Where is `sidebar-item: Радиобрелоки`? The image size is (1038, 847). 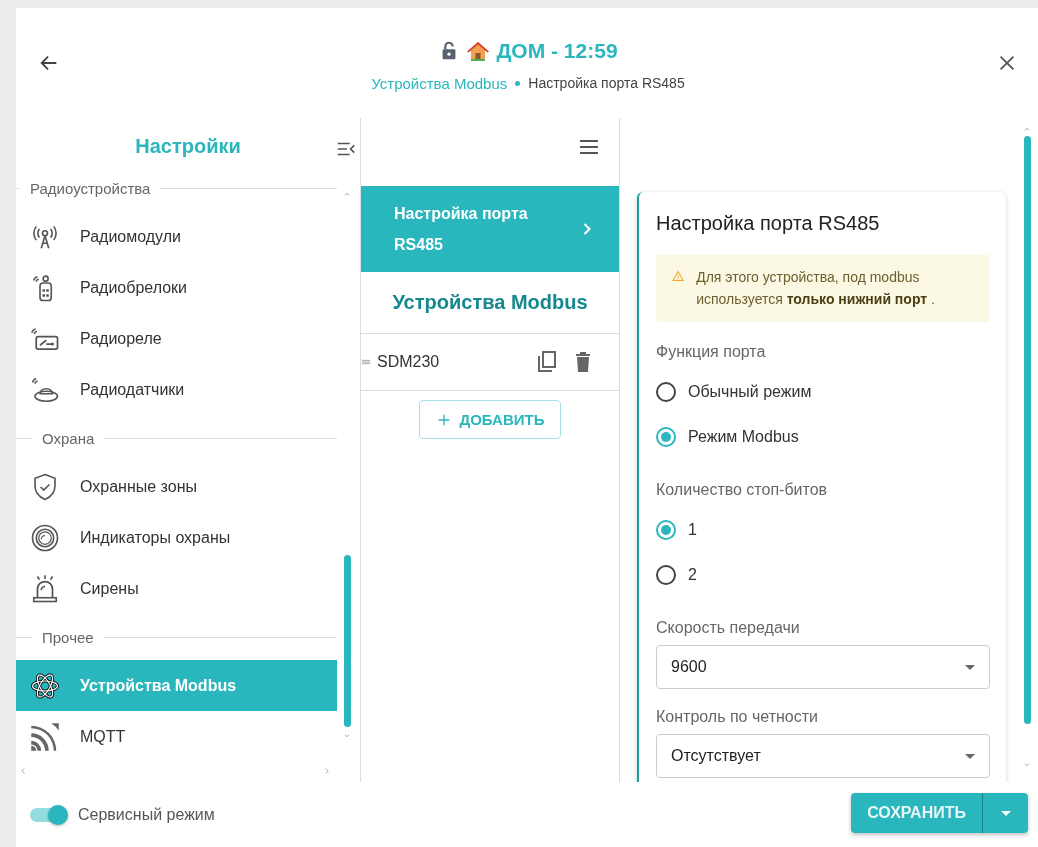
sidebar-item: Радиобрелоки is located at coordinates (176, 287).